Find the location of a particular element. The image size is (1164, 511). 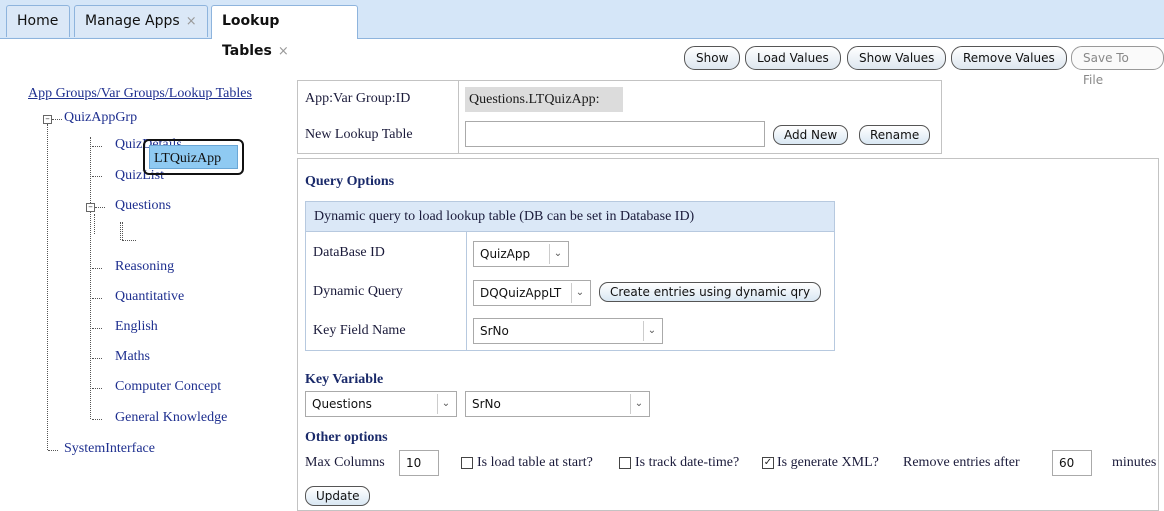

database-id-label: DataBase ID is located at coordinates (349, 252).